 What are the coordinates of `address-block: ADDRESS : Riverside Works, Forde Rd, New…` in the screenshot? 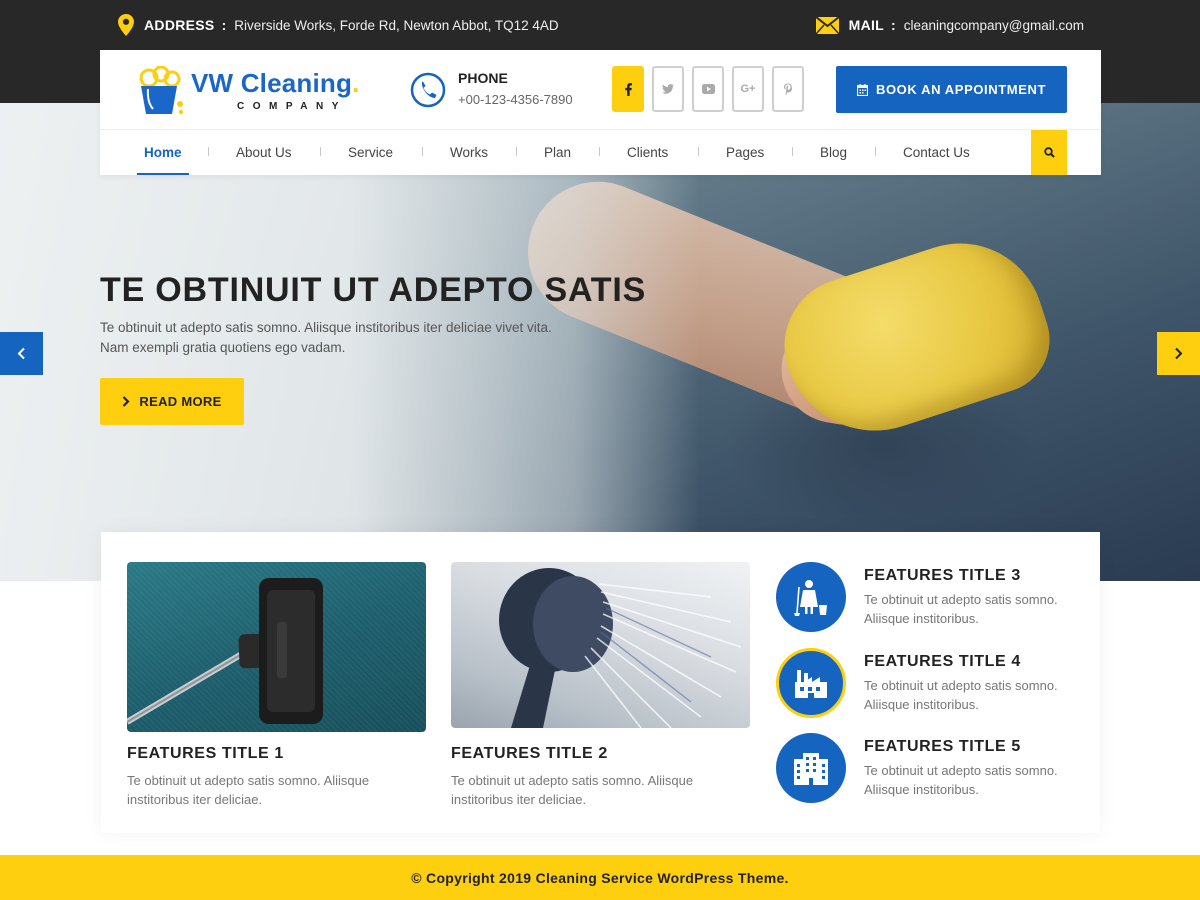 It's located at (338, 25).